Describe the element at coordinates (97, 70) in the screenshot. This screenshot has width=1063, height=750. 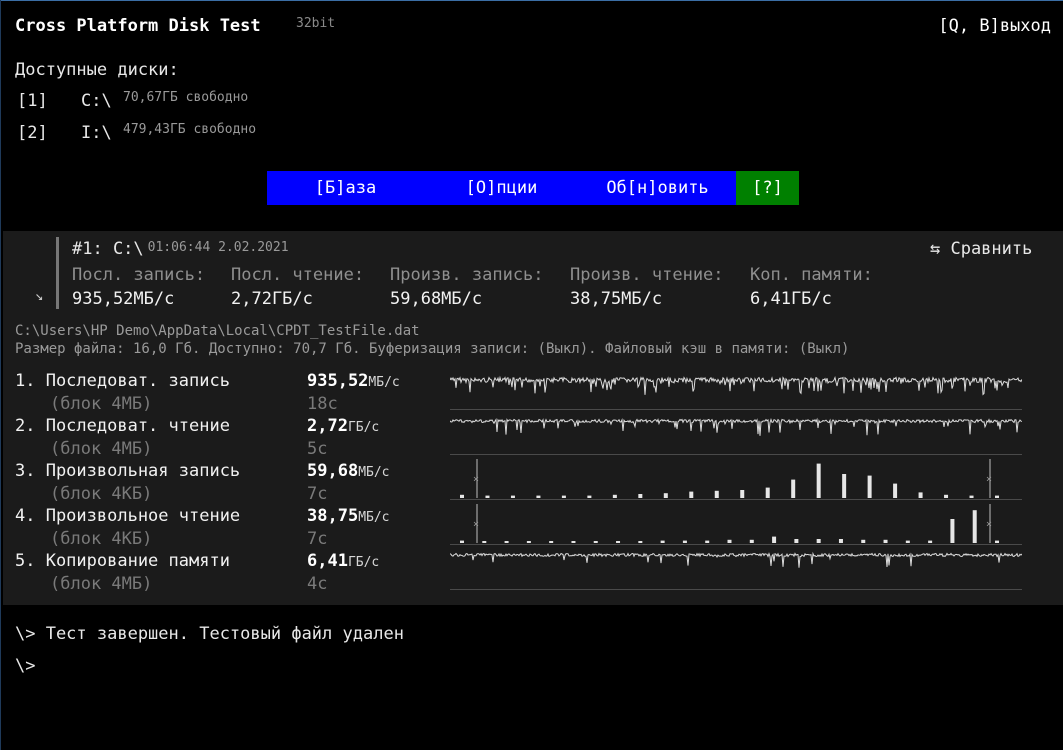
I see `drives-label: Доступные диски:` at that location.